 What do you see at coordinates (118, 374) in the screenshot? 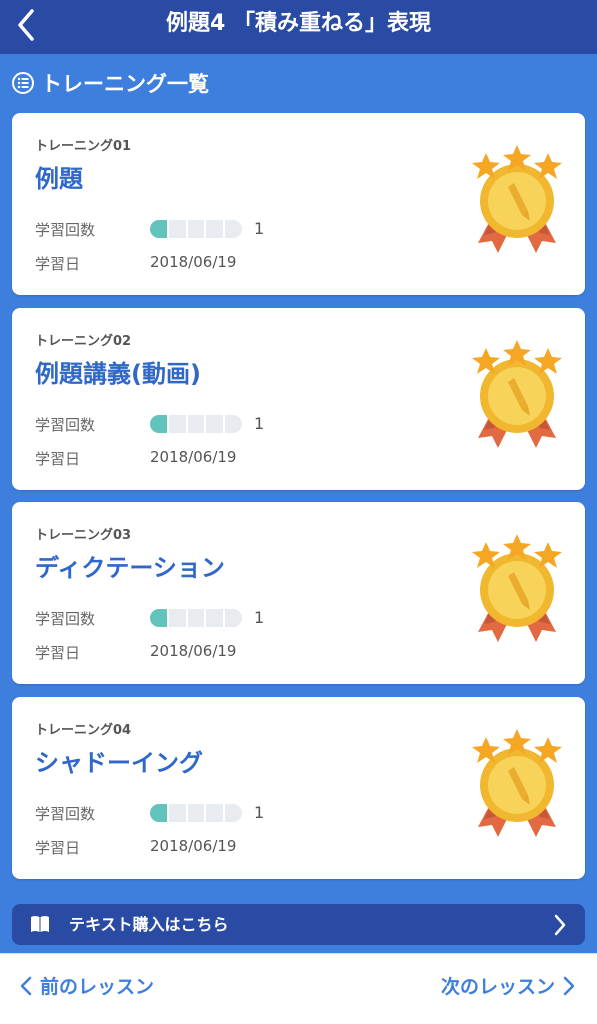
I see `training-title: 例題講義(動画)` at bounding box center [118, 374].